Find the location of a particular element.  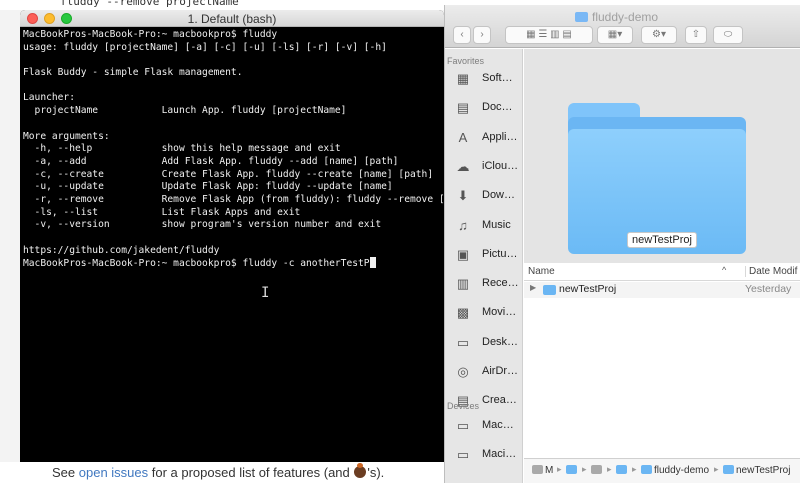

row-date-modified: Yesterday is located at coordinates (768, 289).